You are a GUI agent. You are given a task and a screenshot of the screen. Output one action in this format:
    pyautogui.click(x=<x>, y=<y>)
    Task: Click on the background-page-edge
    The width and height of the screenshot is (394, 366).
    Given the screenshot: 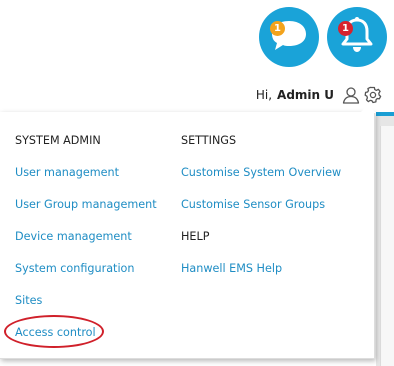 What is the action you would take?
    pyautogui.click(x=385, y=239)
    